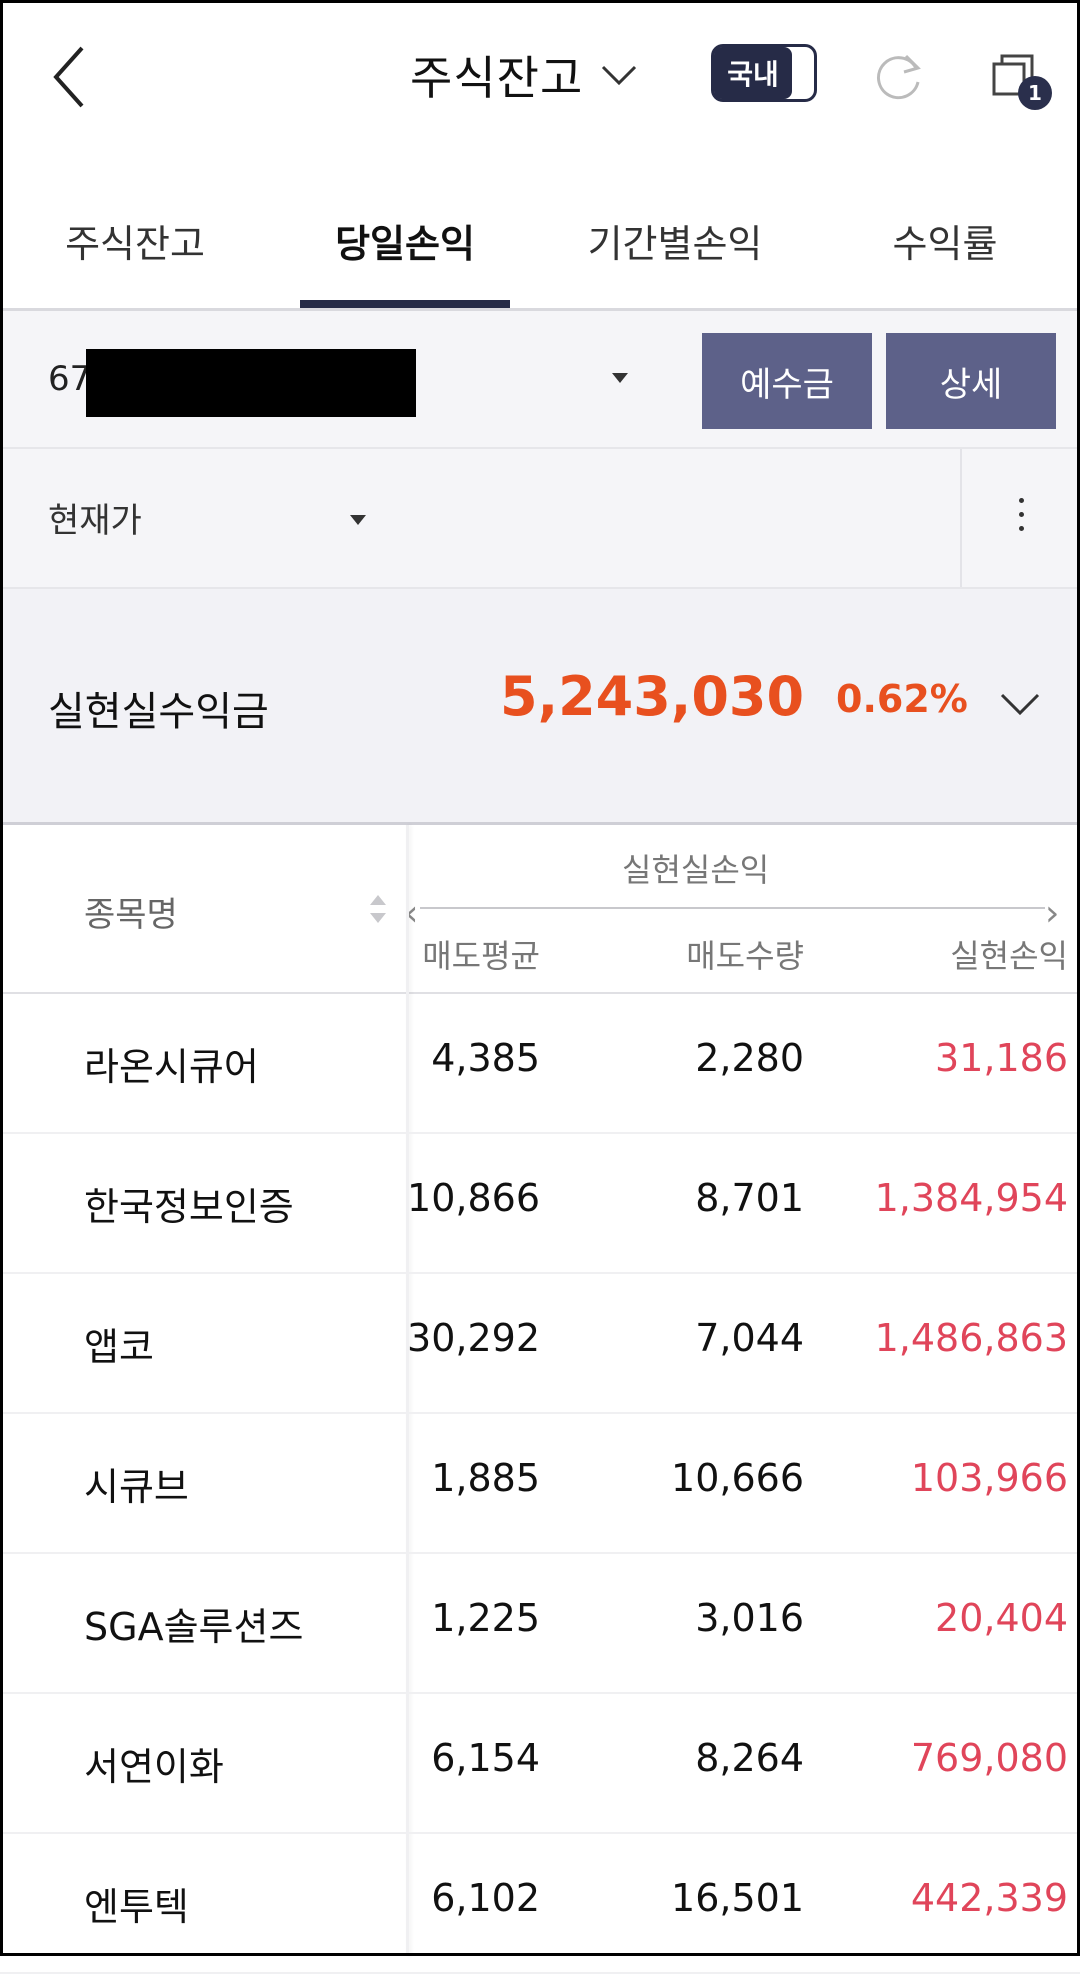 The height and width of the screenshot is (1974, 1080). What do you see at coordinates (131, 915) in the screenshot?
I see `column-header-name: 종목명` at bounding box center [131, 915].